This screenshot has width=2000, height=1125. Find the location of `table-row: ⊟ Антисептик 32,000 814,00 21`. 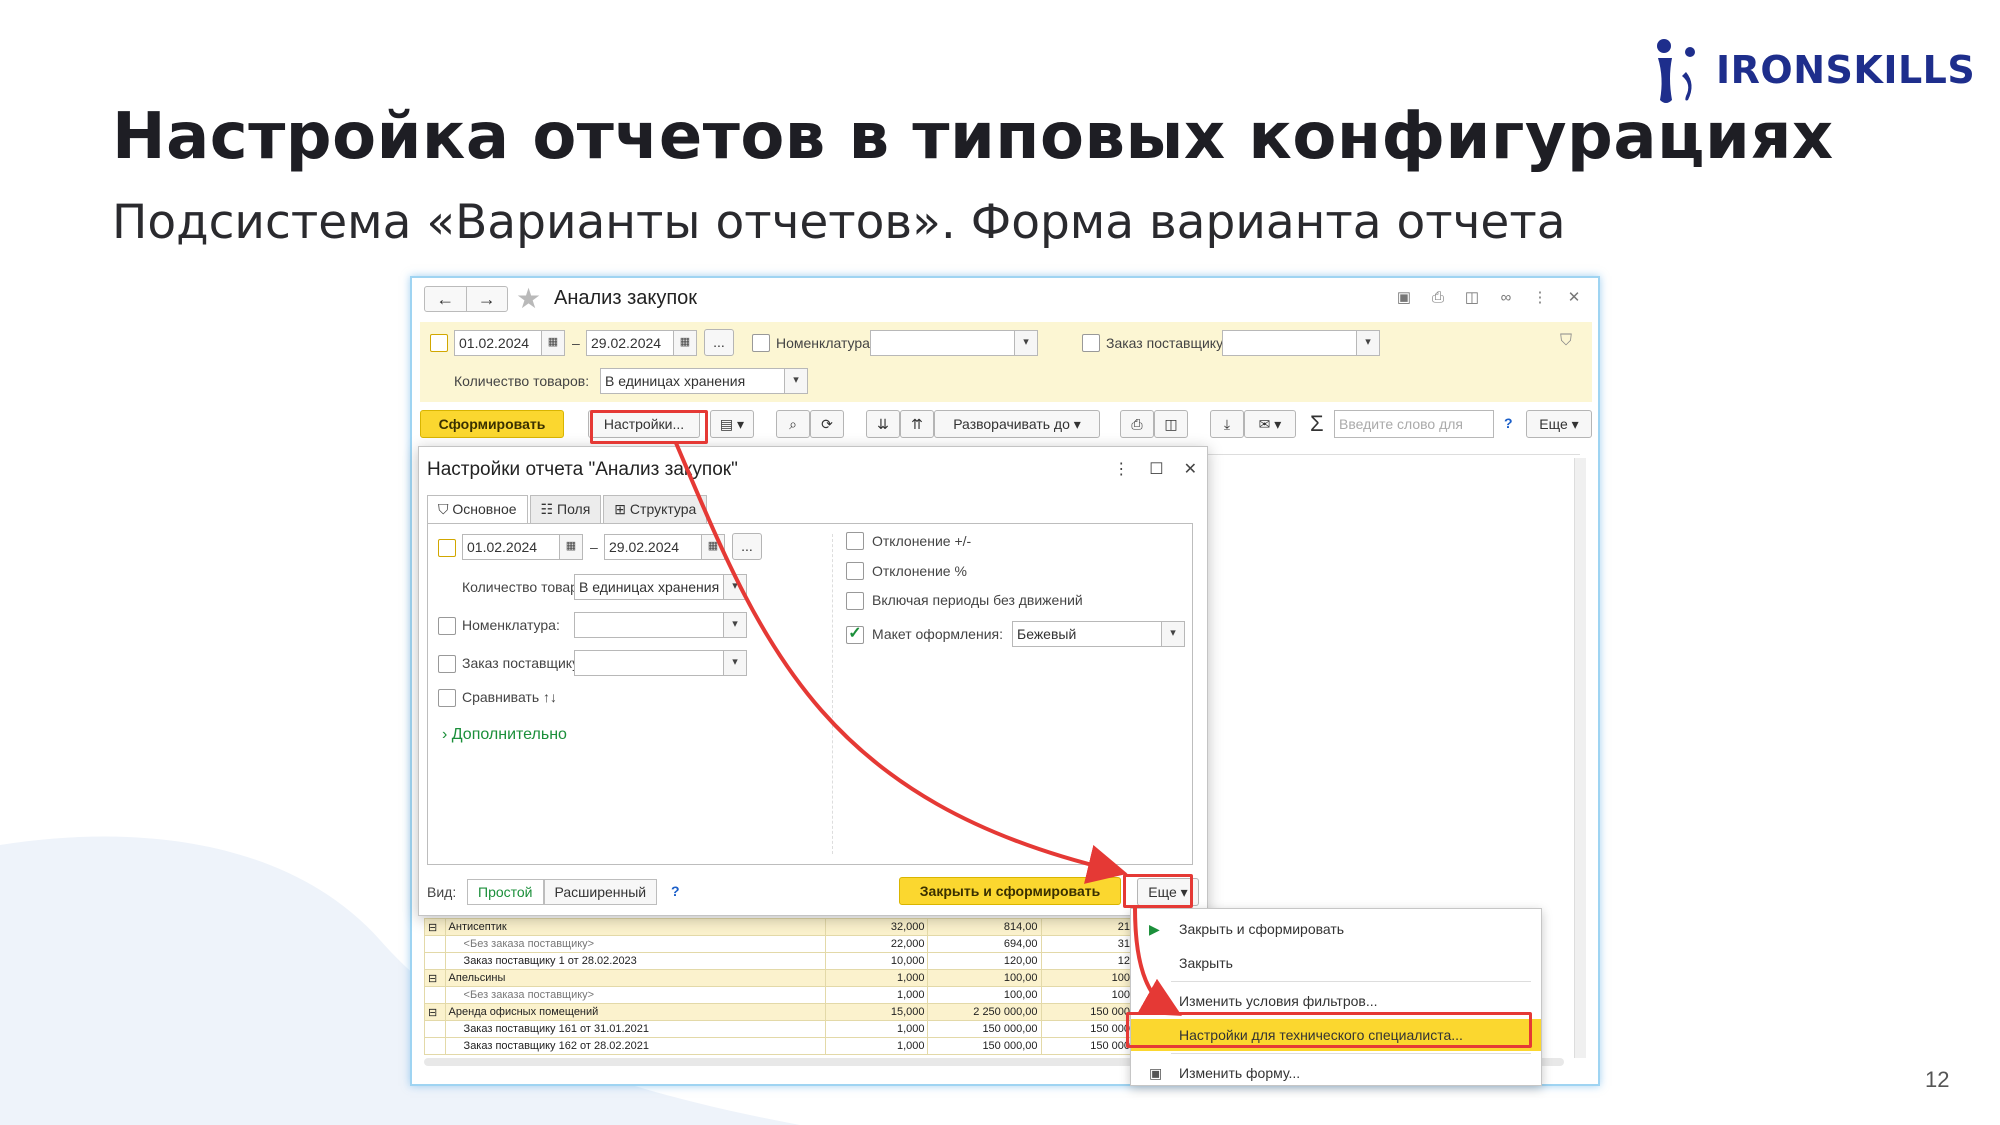

table-row: ⊟ Антисептик 32,000 814,00 21 is located at coordinates (779, 927).